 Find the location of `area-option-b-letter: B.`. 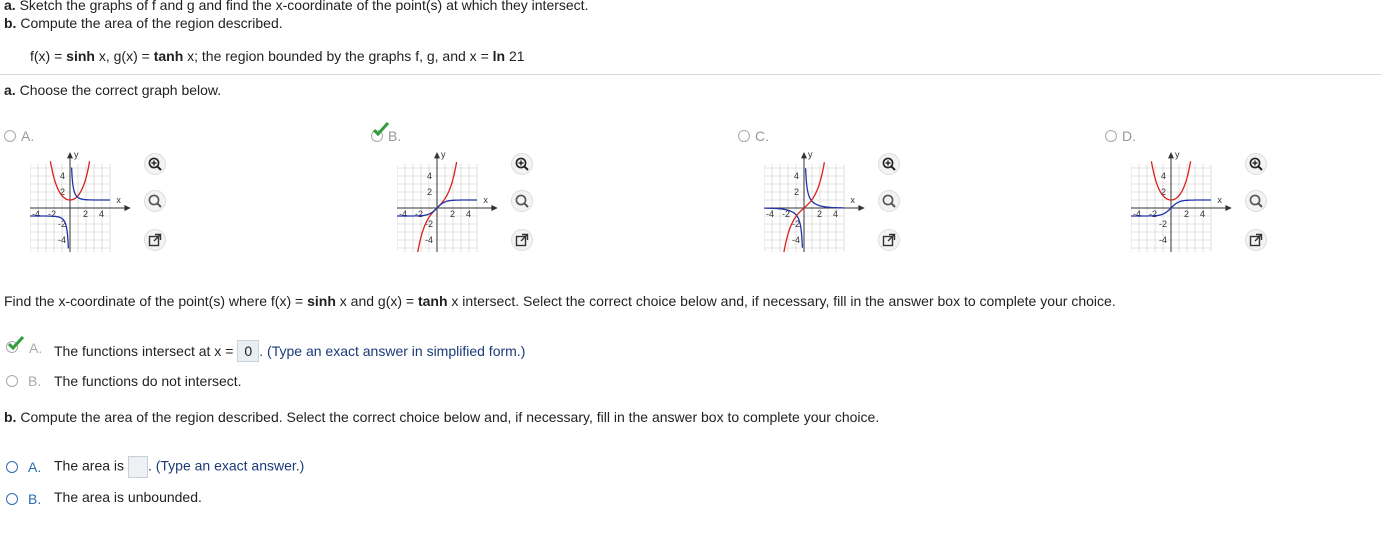

area-option-b-letter: B. is located at coordinates (35, 499).